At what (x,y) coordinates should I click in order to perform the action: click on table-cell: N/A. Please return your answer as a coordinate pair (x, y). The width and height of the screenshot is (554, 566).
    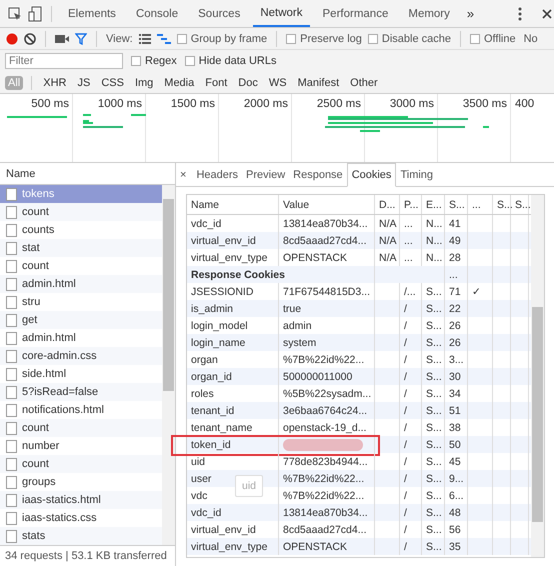
    Looking at the image, I should click on (387, 240).